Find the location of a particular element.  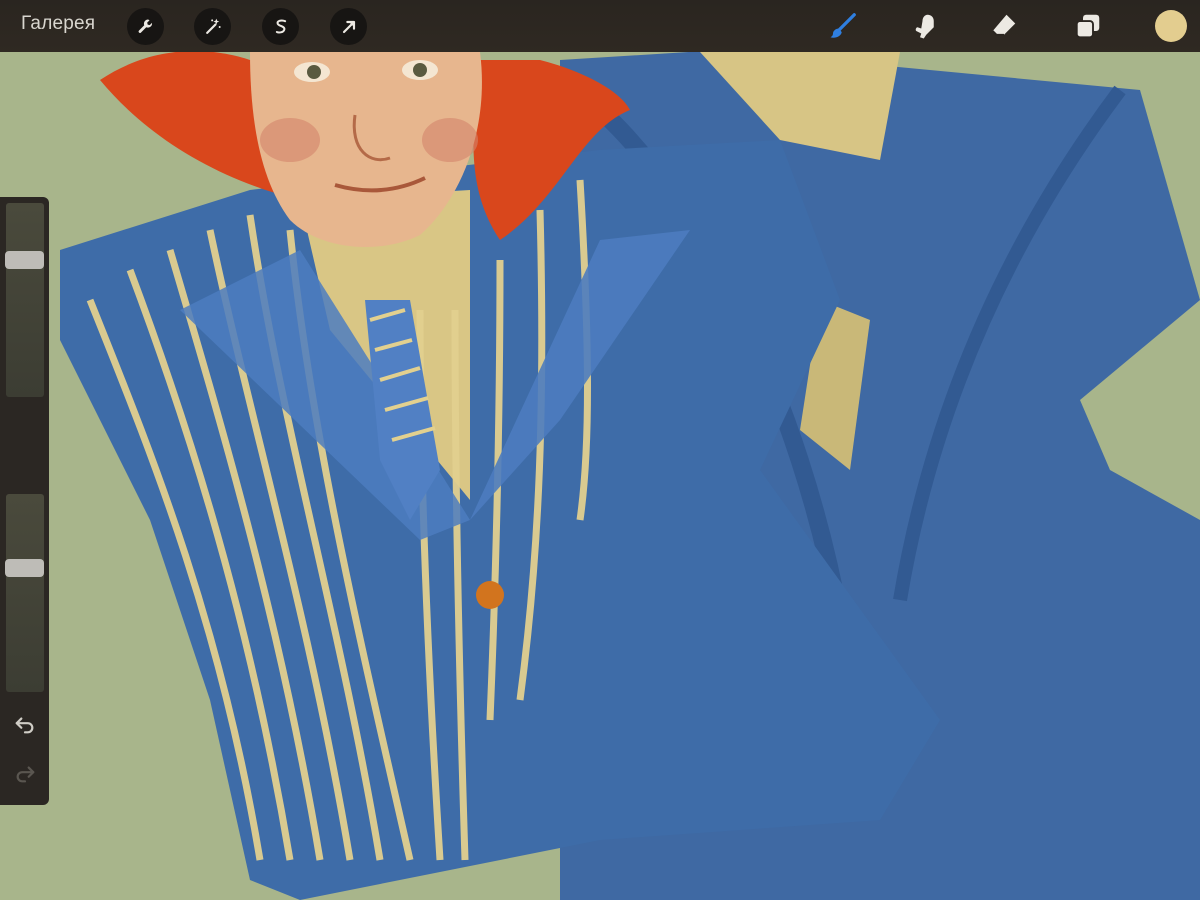

undo-button is located at coordinates (25, 725).